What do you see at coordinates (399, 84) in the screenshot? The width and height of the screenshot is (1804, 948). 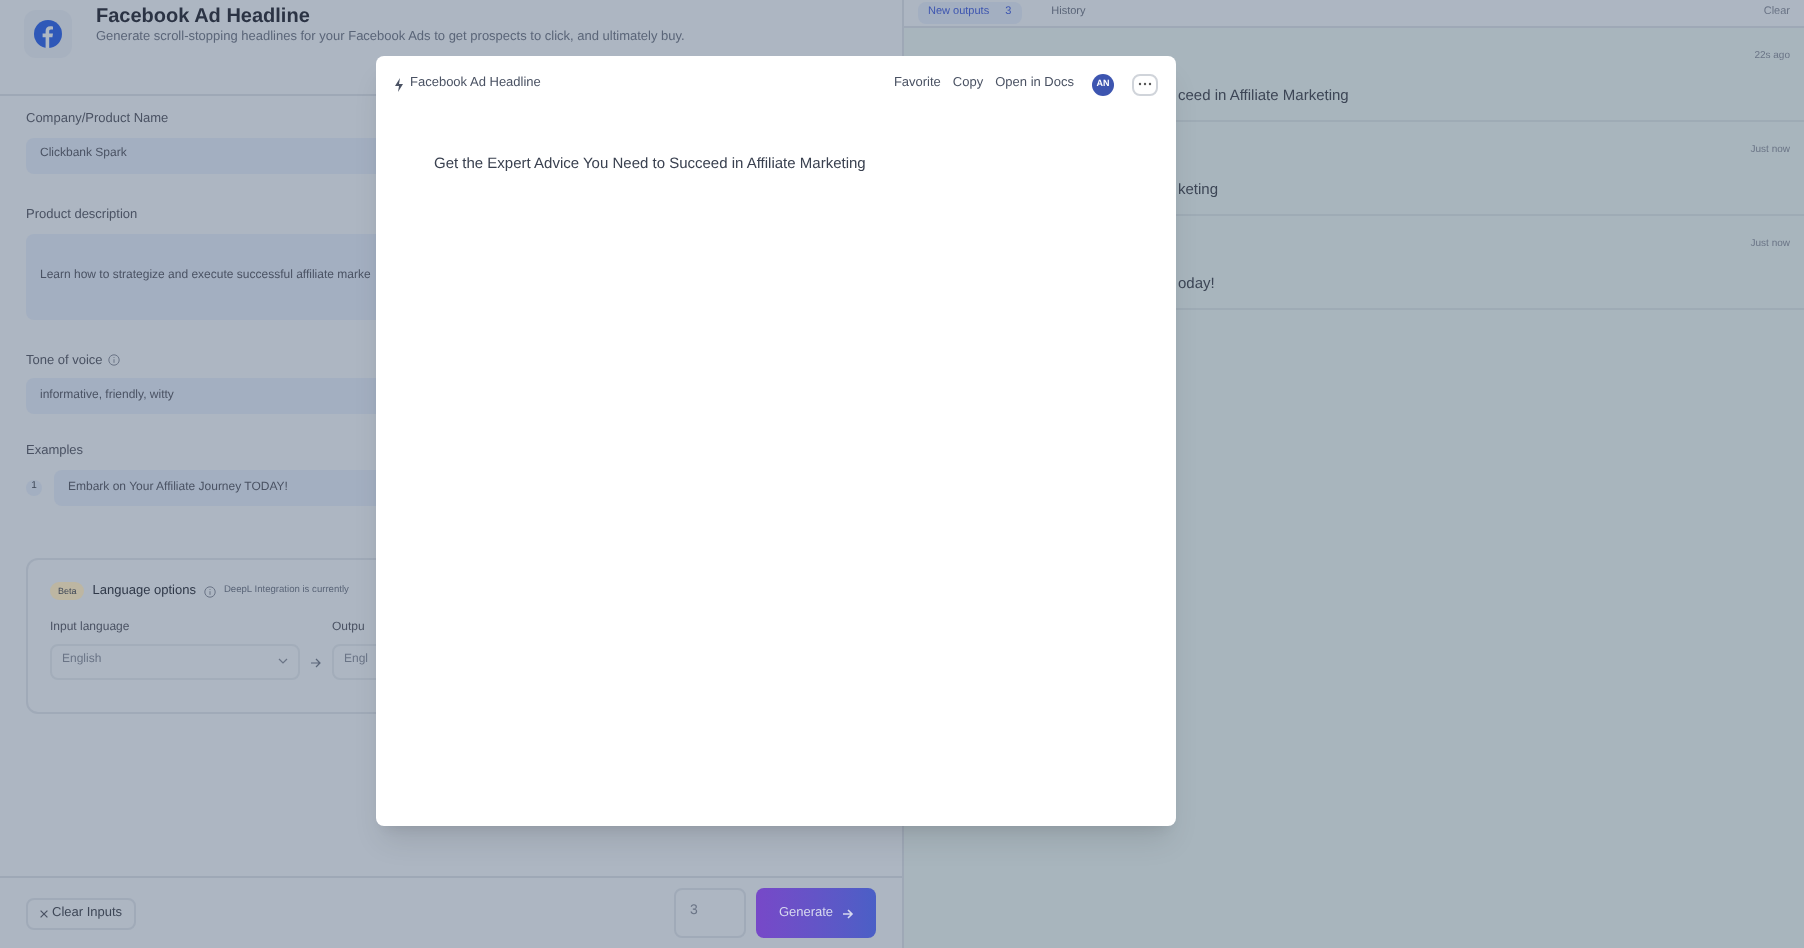 I see `sparkle-icon` at bounding box center [399, 84].